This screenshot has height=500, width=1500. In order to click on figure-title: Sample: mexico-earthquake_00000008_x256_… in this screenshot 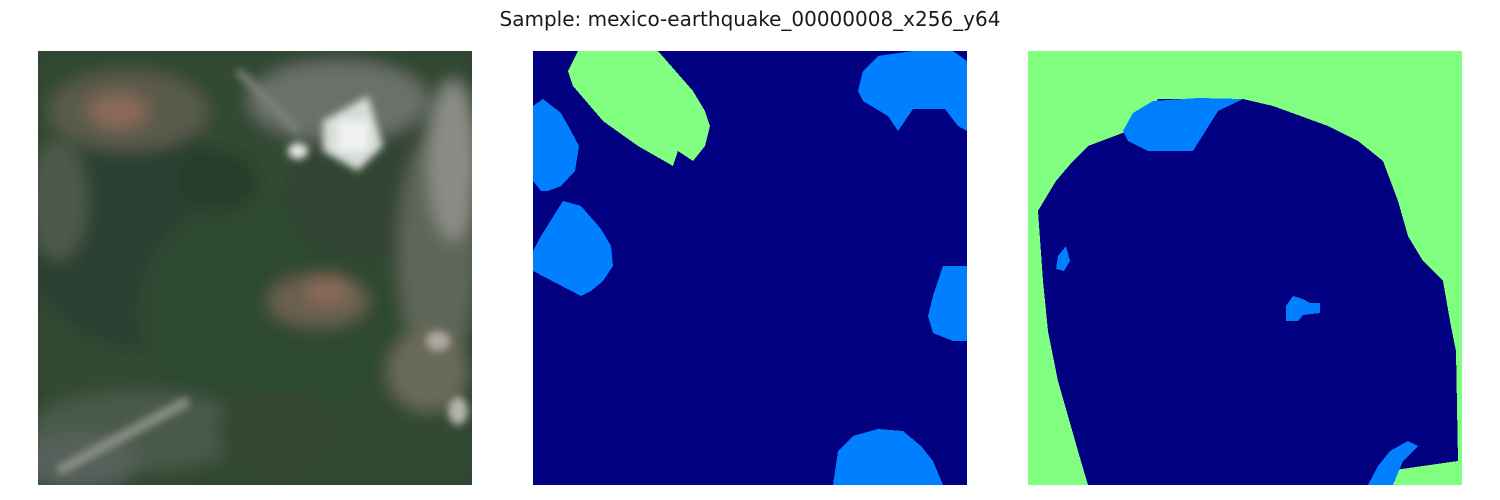, I will do `click(750, 19)`.